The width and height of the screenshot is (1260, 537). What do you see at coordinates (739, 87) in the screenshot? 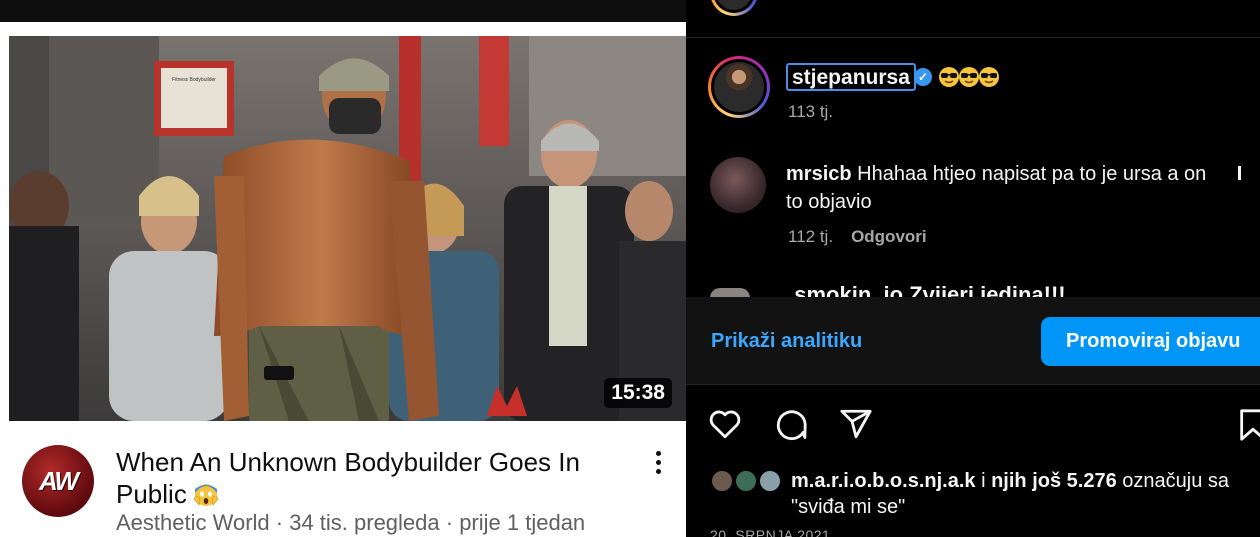
I see `author-avatar` at bounding box center [739, 87].